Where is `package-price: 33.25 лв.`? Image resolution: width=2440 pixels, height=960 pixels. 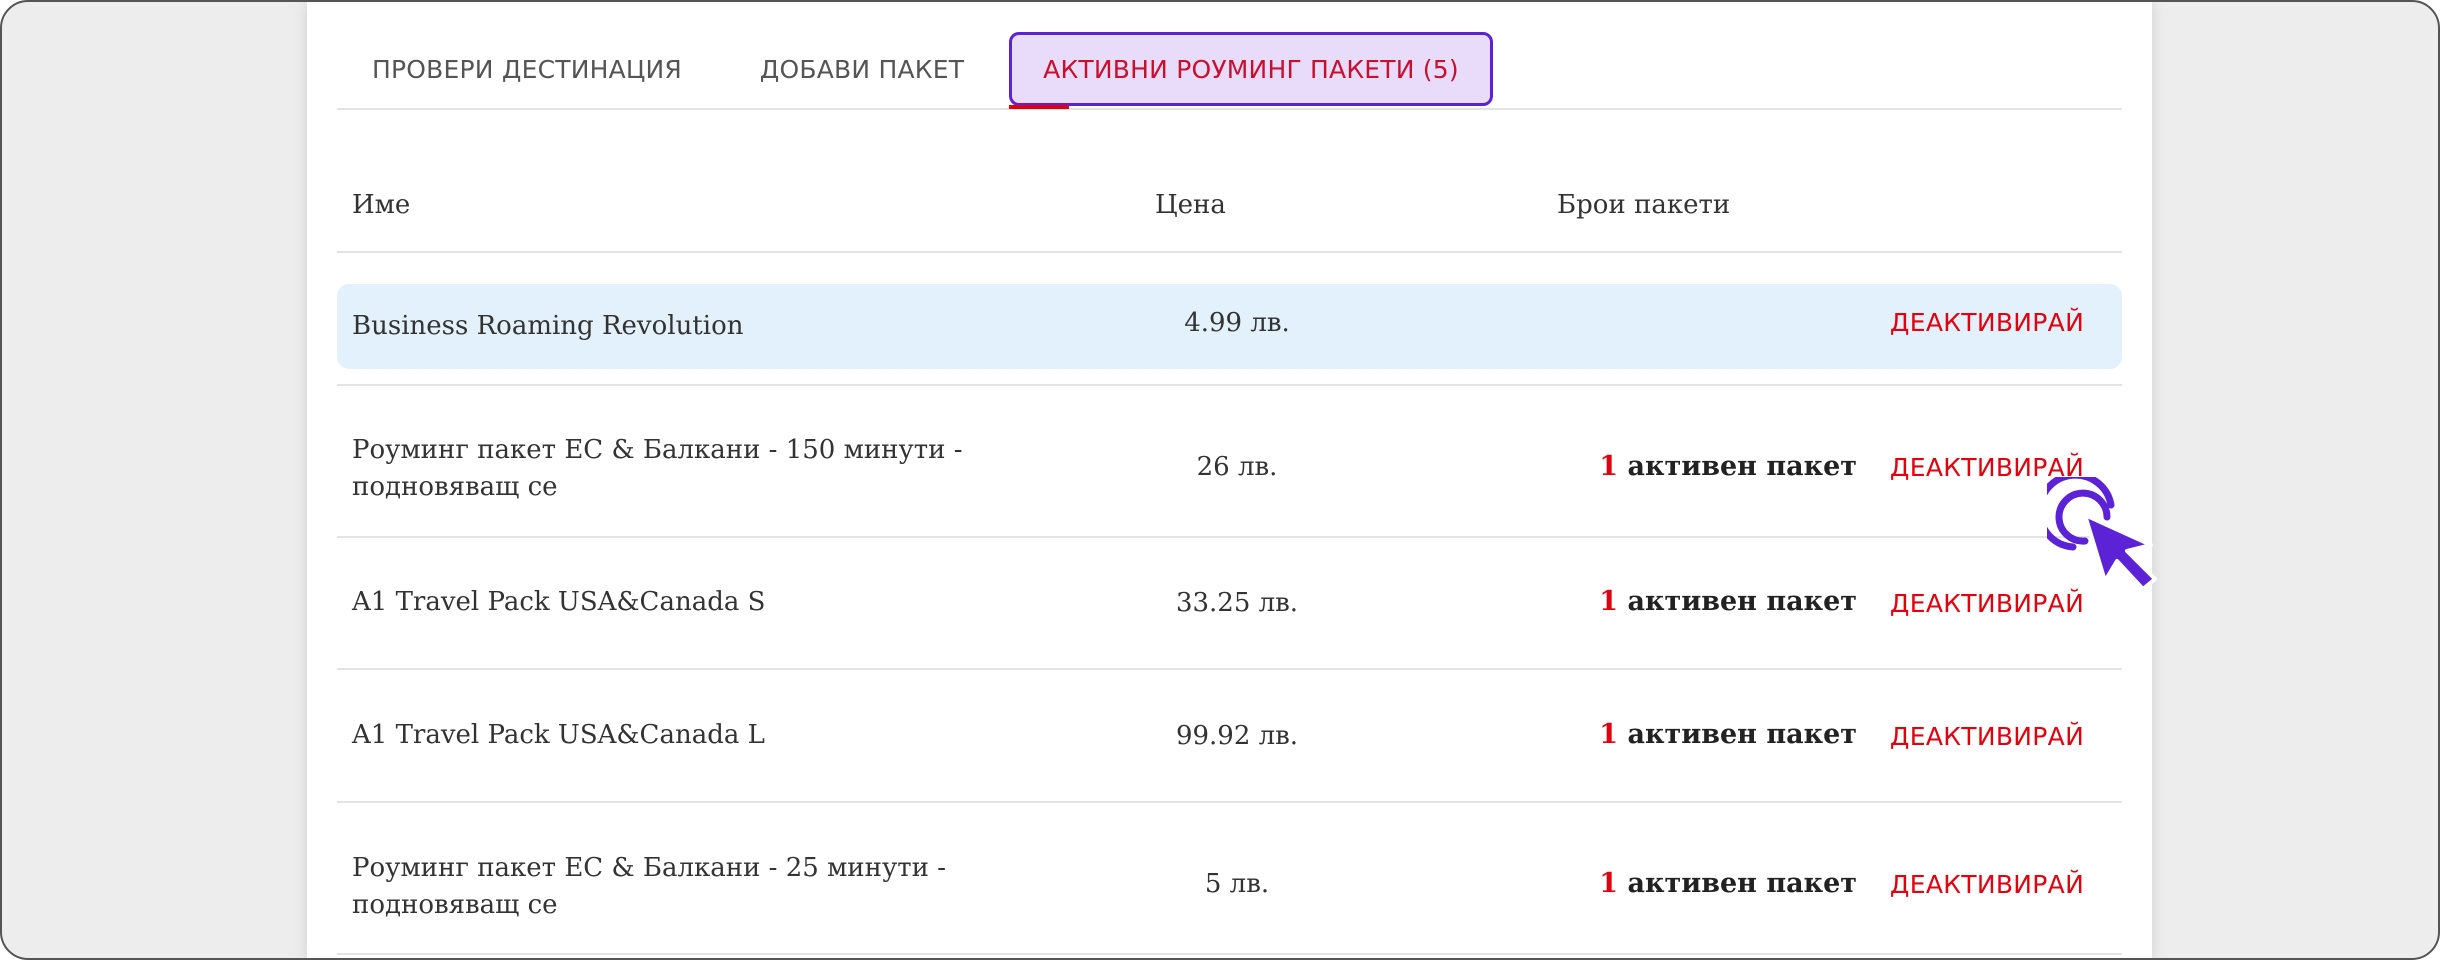 package-price: 33.25 лв. is located at coordinates (1237, 603).